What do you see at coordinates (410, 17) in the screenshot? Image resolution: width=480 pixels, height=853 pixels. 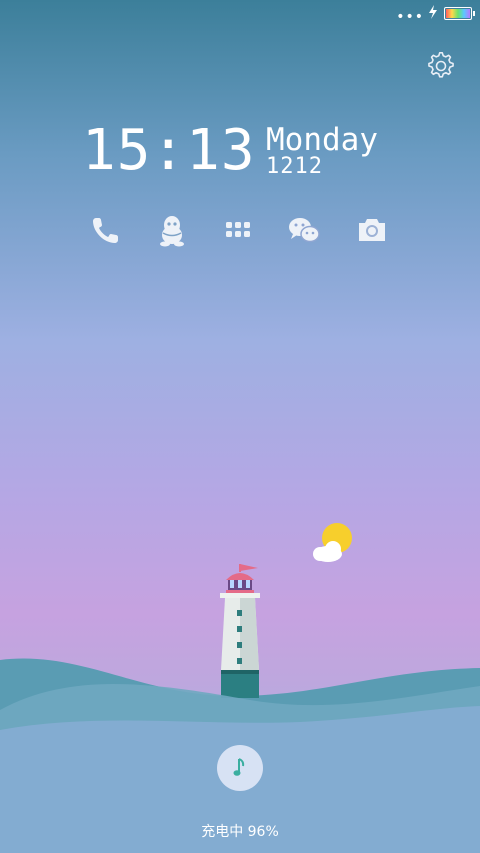 I see `more-dots-icon: •••` at bounding box center [410, 17].